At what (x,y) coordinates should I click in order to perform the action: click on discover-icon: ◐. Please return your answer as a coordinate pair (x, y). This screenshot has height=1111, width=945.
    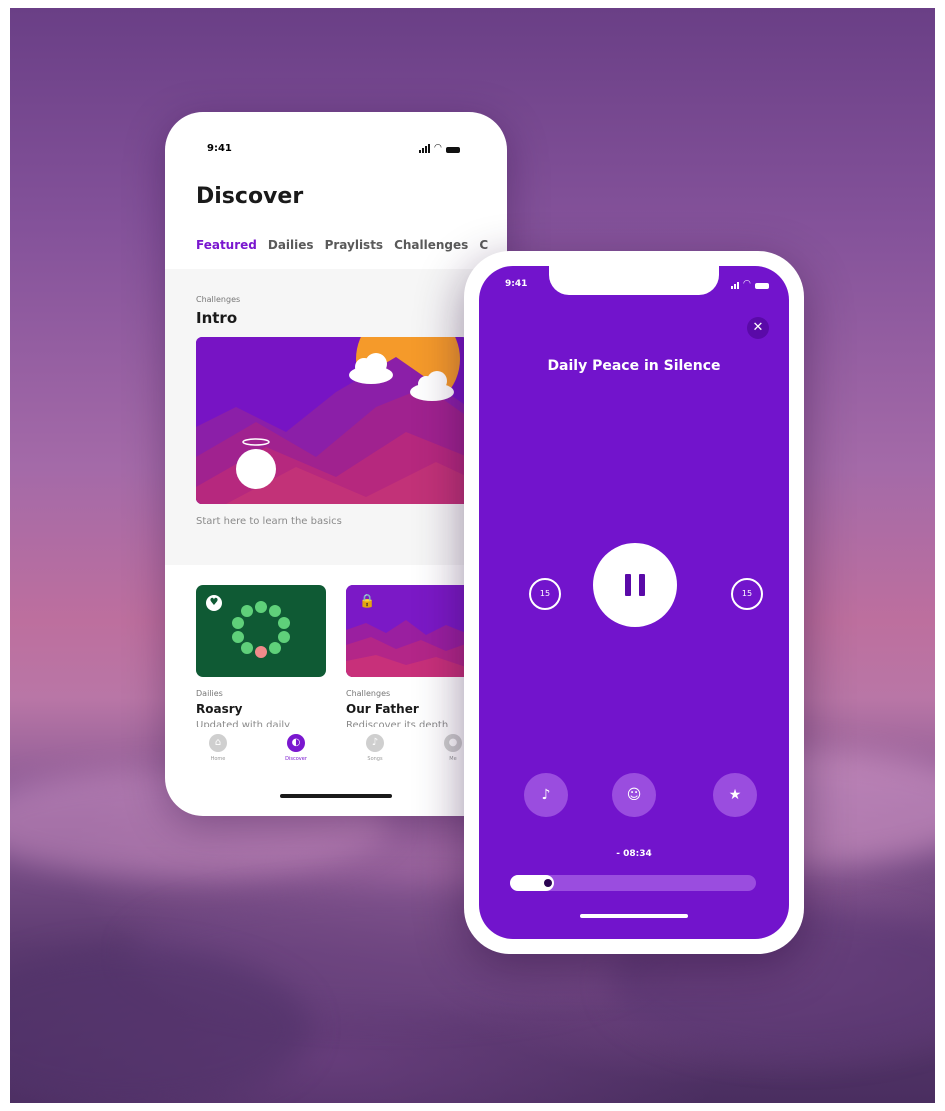
    Looking at the image, I should click on (296, 743).